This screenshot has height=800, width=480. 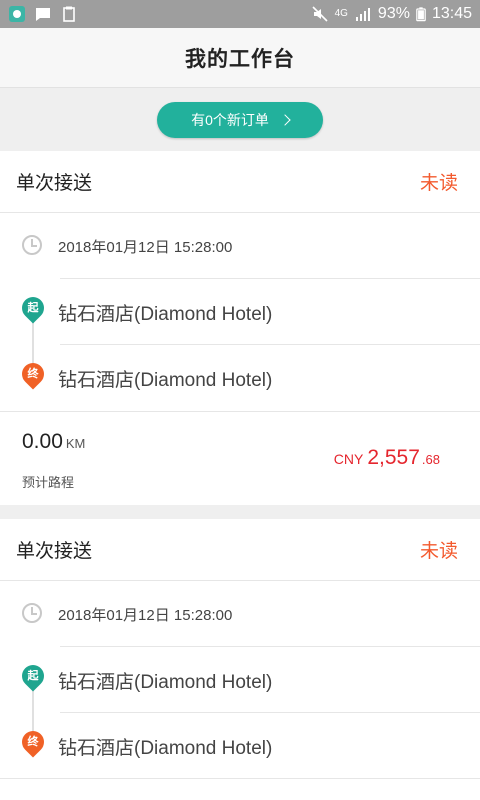 I want to click on status-right: 4G 93% 13:45, so click(x=391, y=14).